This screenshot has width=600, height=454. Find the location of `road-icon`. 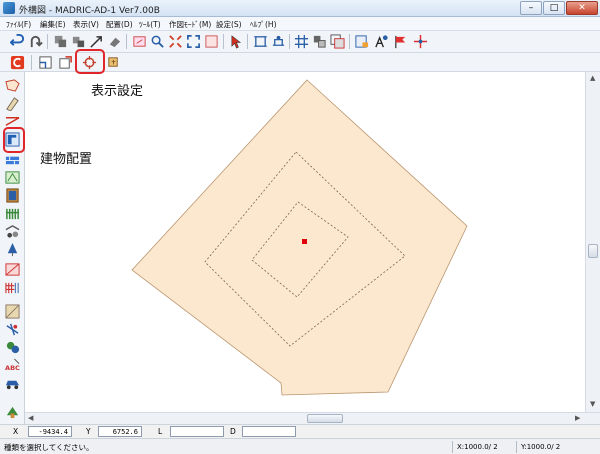

road-icon is located at coordinates (12, 269).